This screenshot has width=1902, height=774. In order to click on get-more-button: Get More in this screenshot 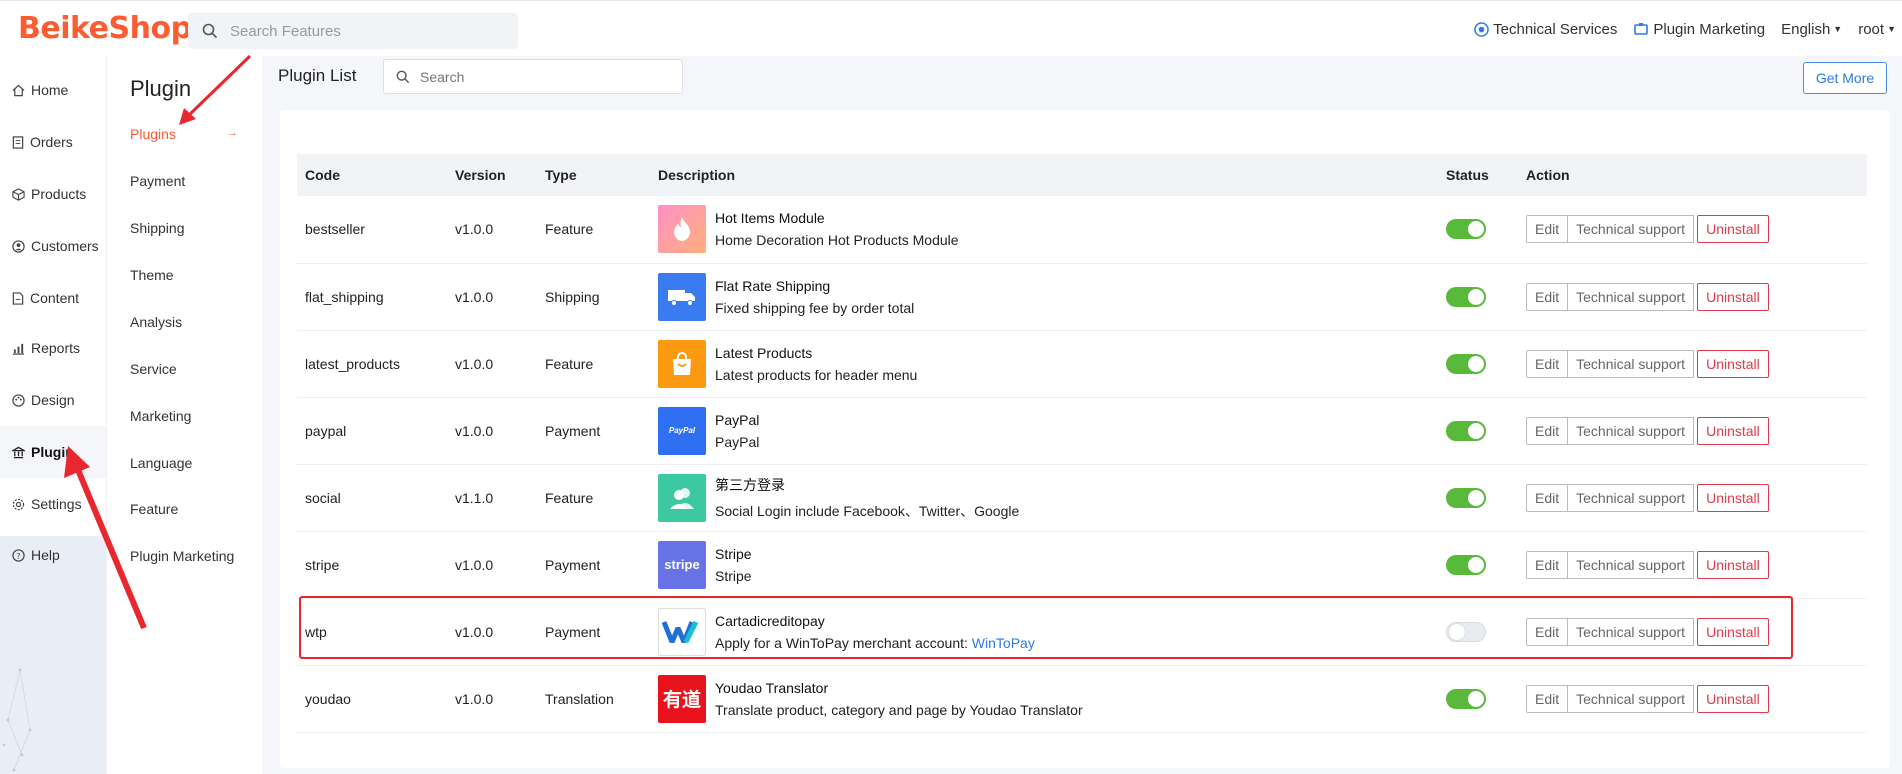, I will do `click(1845, 78)`.